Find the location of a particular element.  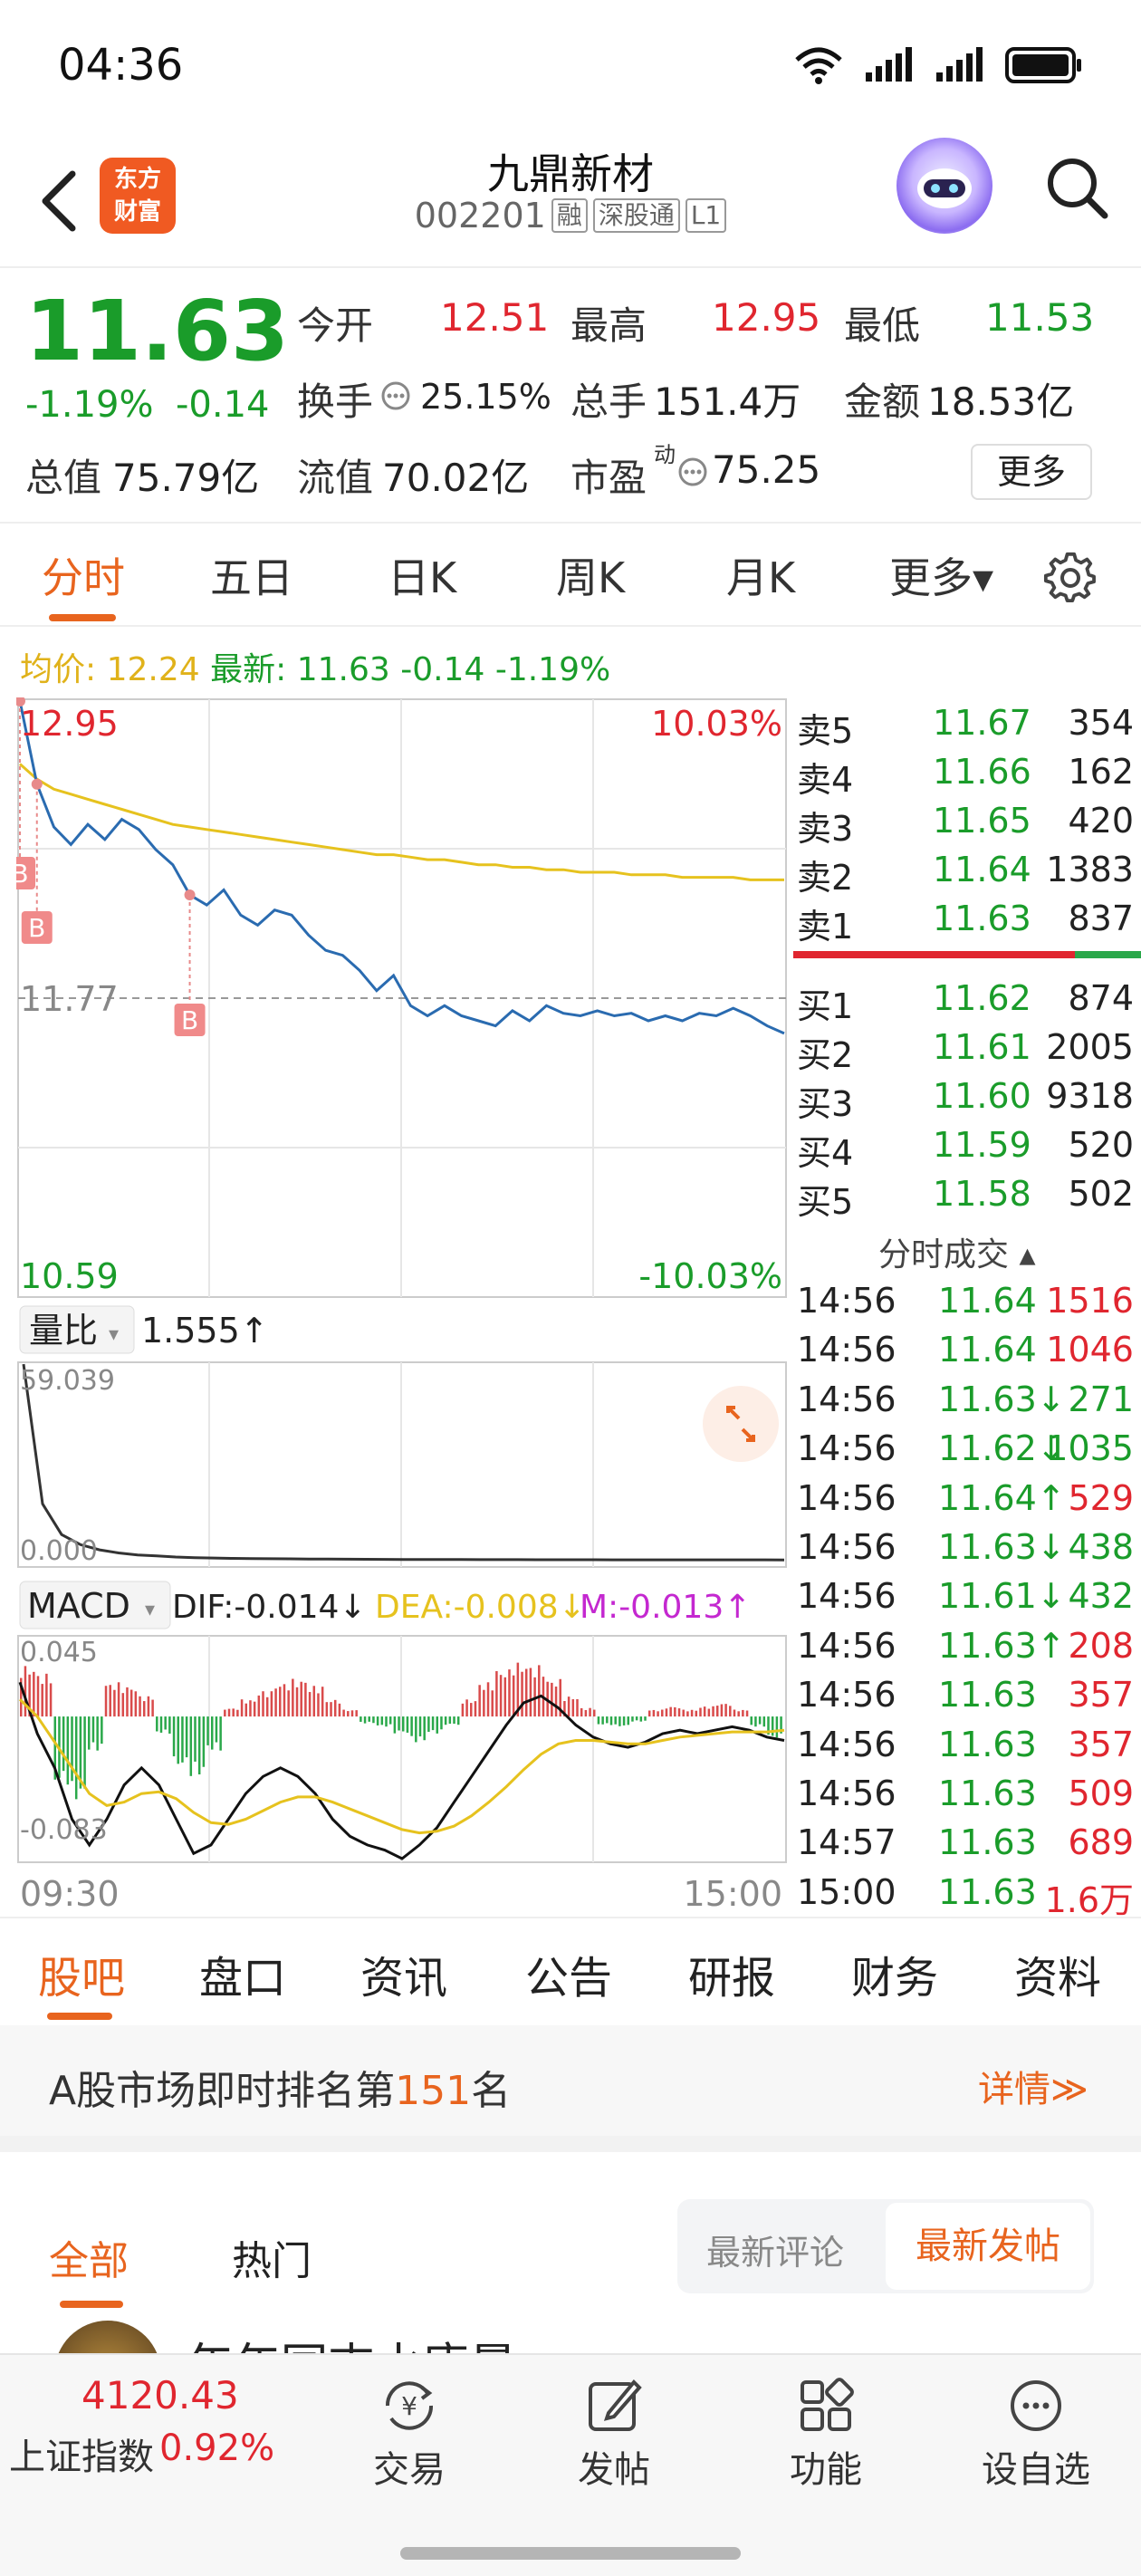

ask-label: 卖3 is located at coordinates (825, 829).